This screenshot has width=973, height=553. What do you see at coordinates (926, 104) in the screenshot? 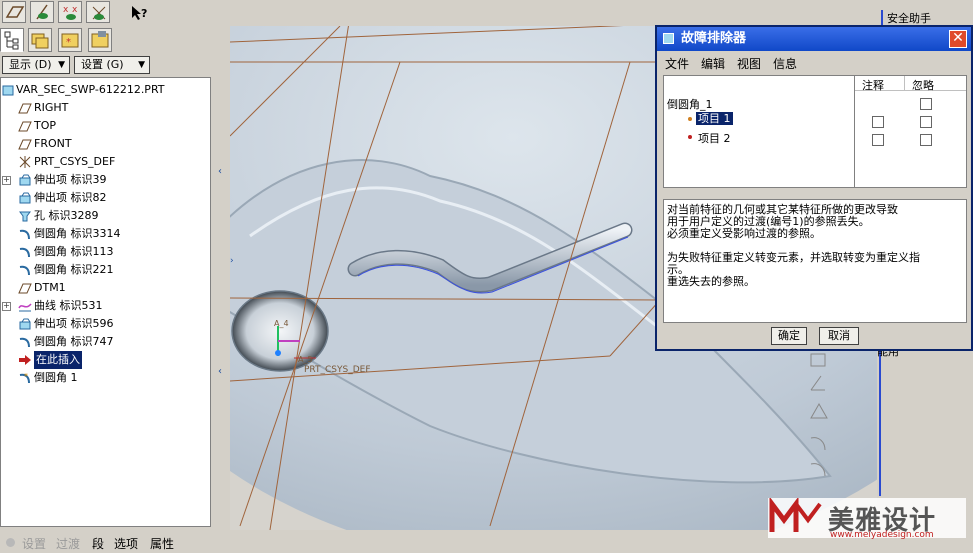
I see `ignore-checkbox-root` at bounding box center [926, 104].